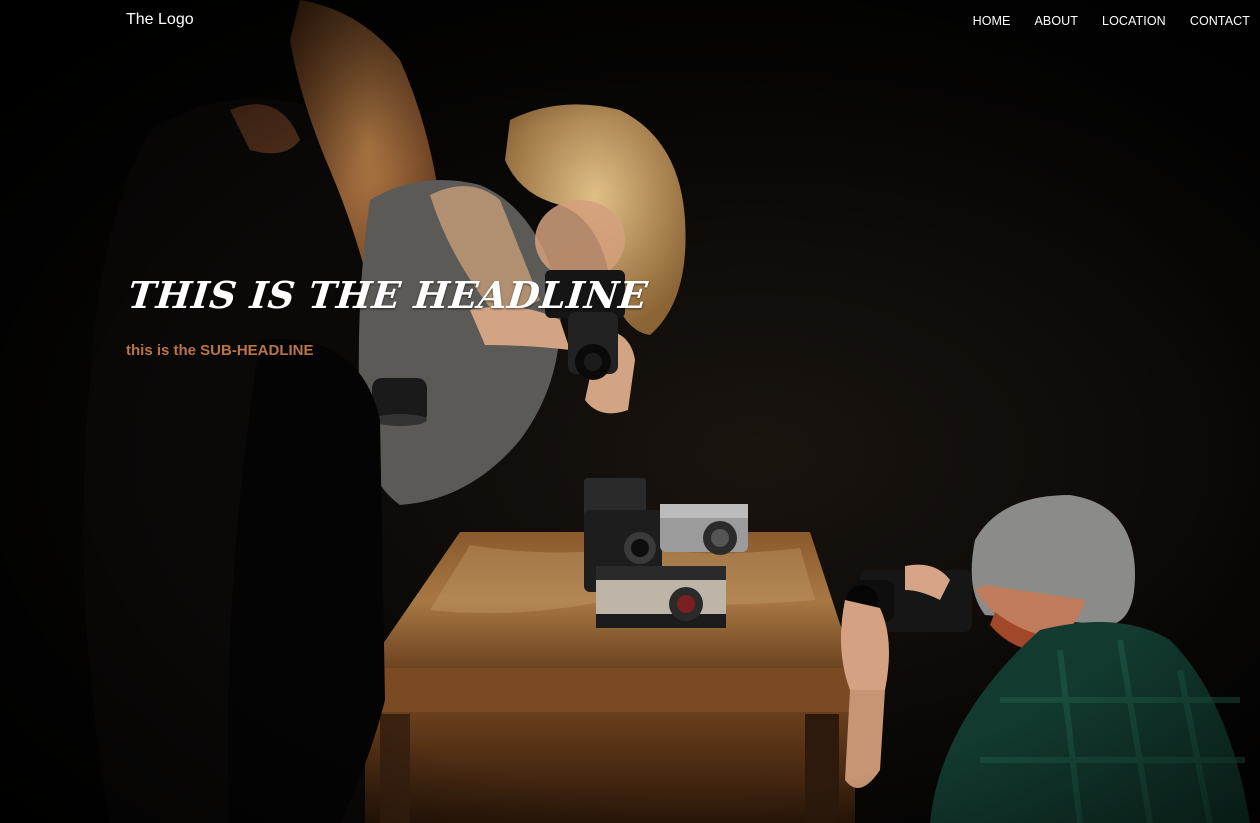 This screenshot has width=1260, height=823. I want to click on top-navigation-bar: The Logo HOME ABOUT LOCATION CONTACT, so click(630, 22).